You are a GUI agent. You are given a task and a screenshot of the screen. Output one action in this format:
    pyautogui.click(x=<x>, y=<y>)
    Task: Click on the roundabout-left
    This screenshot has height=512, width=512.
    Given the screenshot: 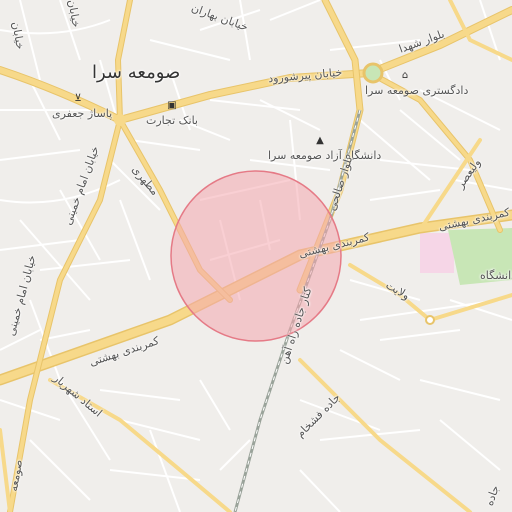 What is the action you would take?
    pyautogui.click(x=120, y=120)
    